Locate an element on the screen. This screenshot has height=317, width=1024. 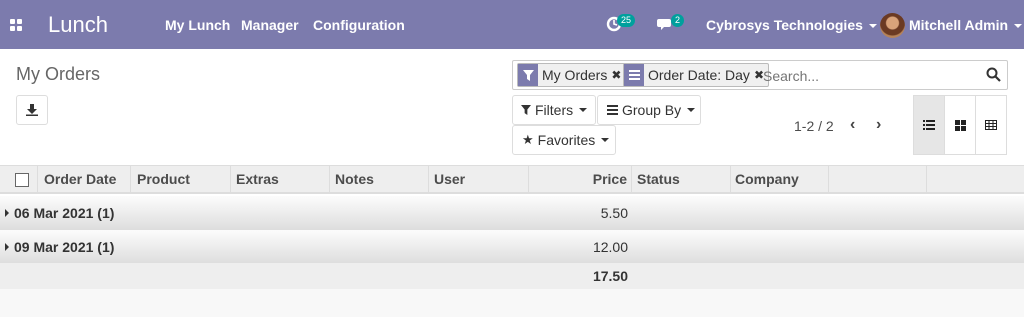
favorites-button: ★ Favorites is located at coordinates (564, 140).